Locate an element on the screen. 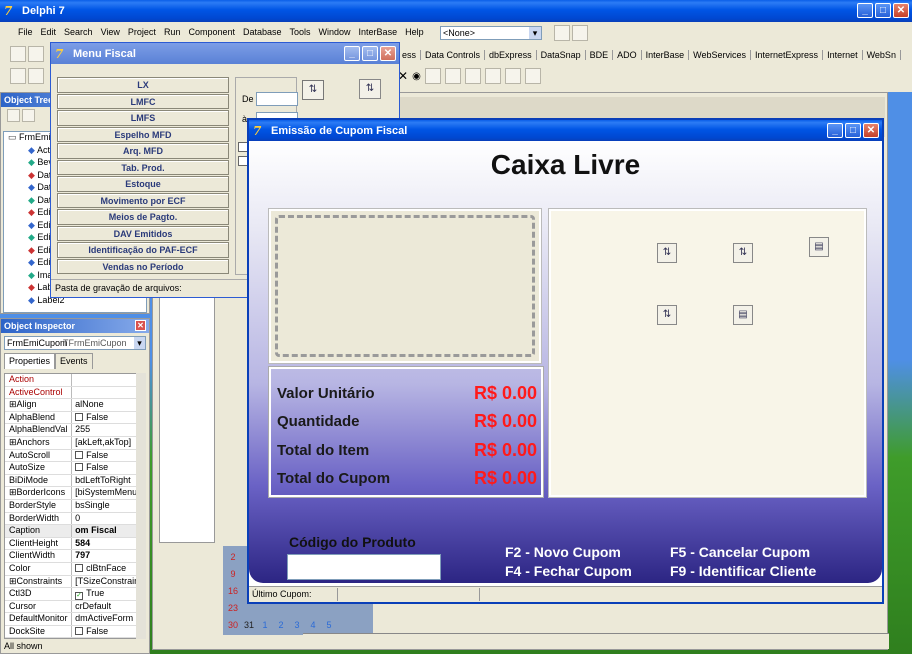 The height and width of the screenshot is (654, 912). property-row: Ctl3D ✓ True is located at coordinates (75, 594).